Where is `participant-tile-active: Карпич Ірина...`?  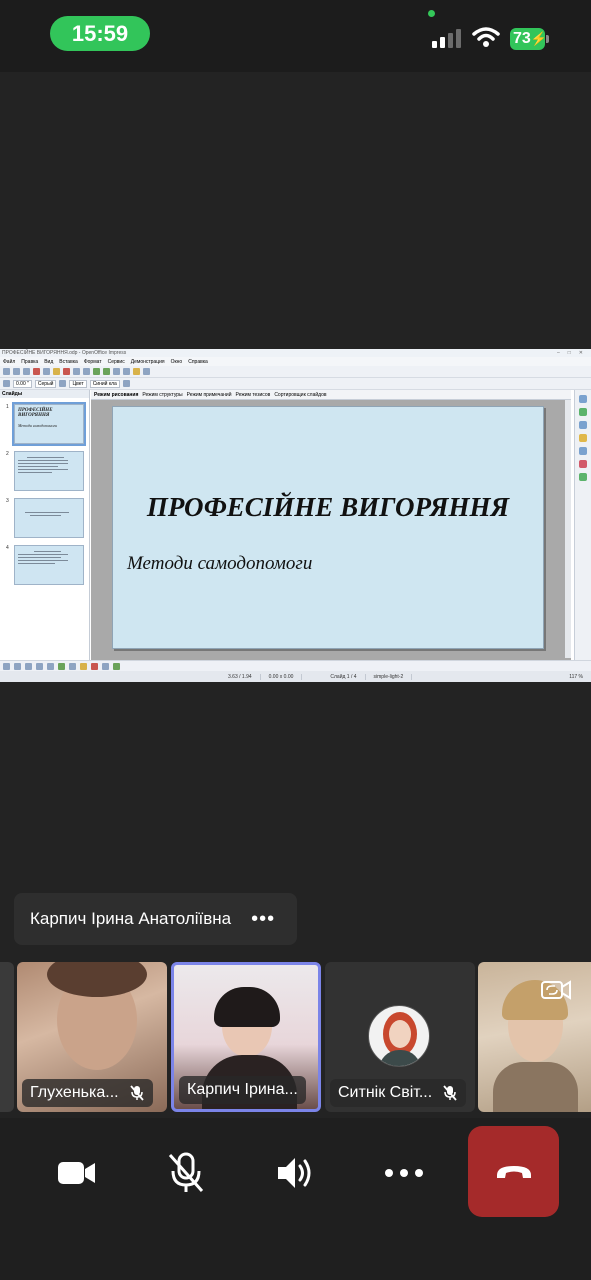 participant-tile-active: Карпич Ірина... is located at coordinates (246, 1037).